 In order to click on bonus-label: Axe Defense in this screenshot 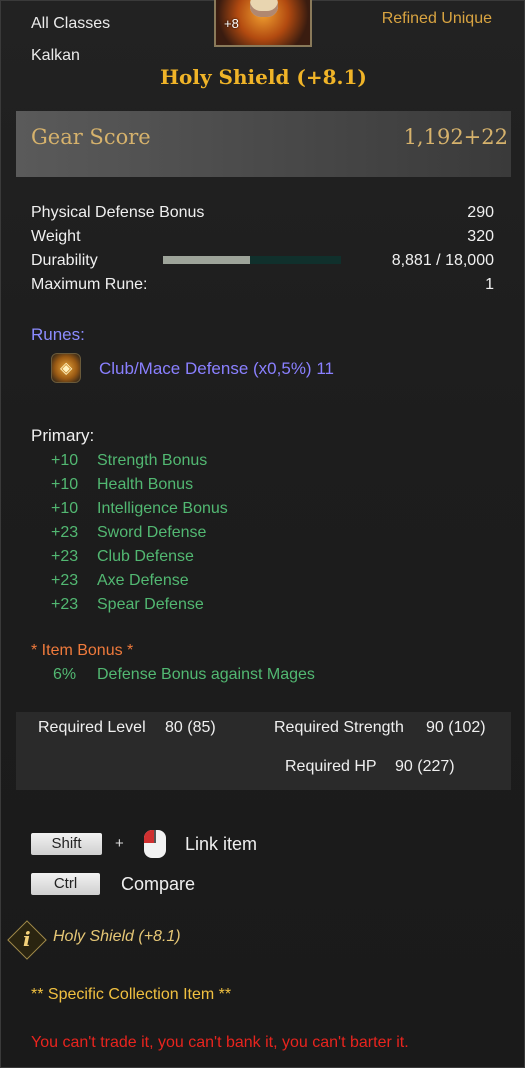, I will do `click(143, 580)`.